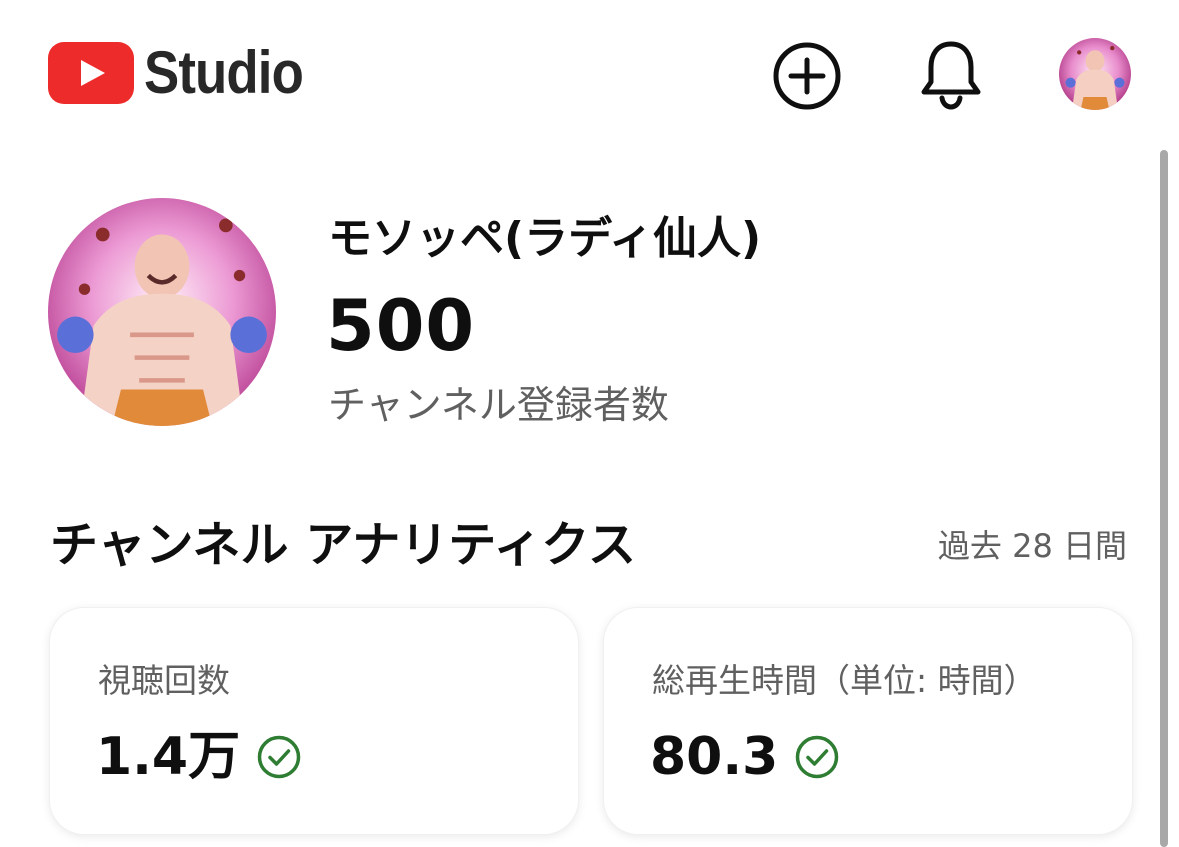 The image size is (1179, 847). What do you see at coordinates (168, 757) in the screenshot?
I see `views-value: 1.4万` at bounding box center [168, 757].